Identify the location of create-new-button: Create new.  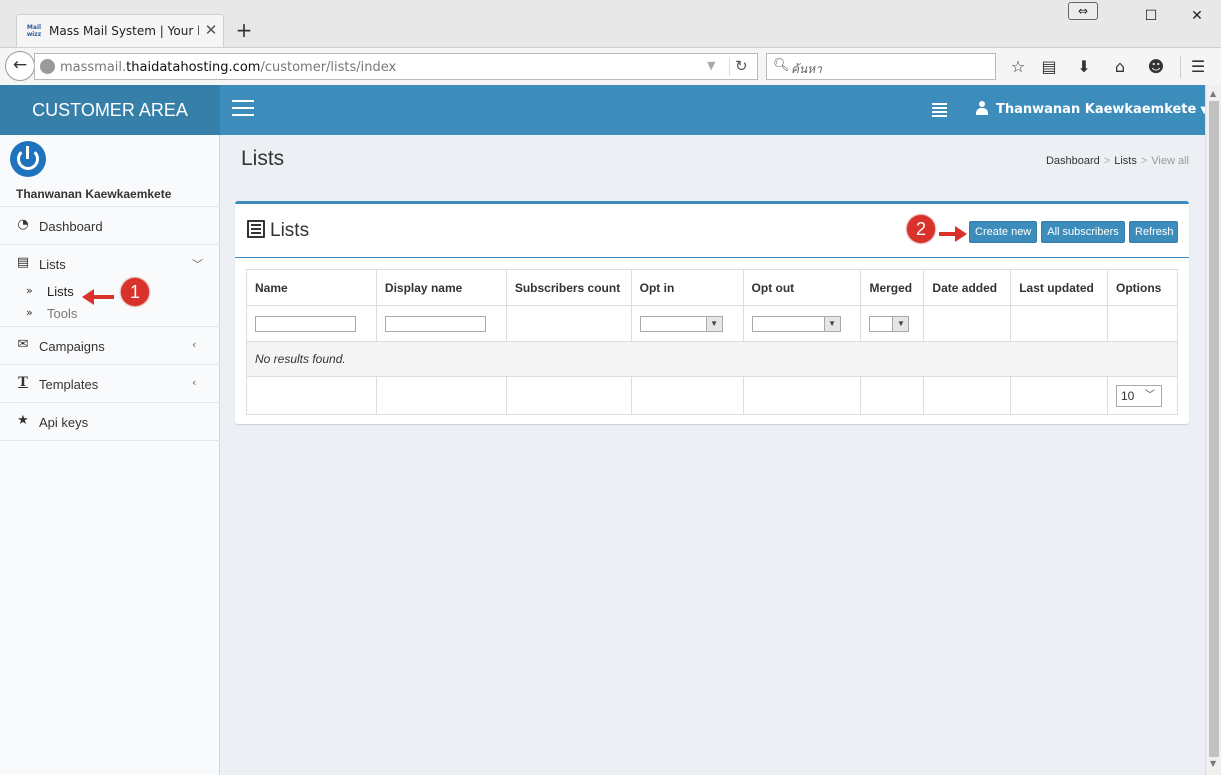
(1003, 232).